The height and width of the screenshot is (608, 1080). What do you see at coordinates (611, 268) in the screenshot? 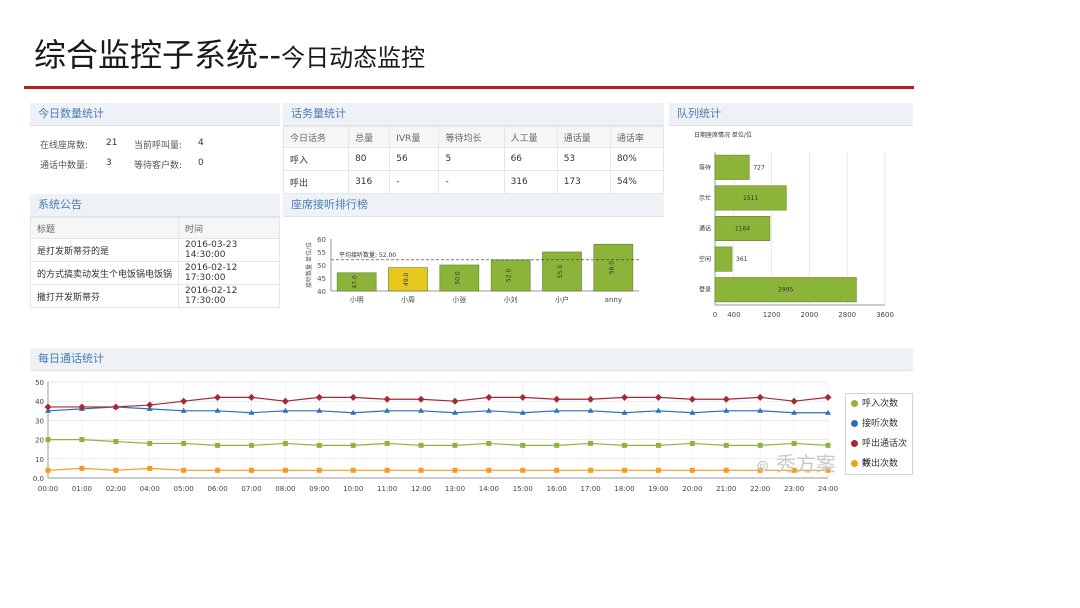
I see `bar-value-label: 58.0` at bounding box center [611, 268].